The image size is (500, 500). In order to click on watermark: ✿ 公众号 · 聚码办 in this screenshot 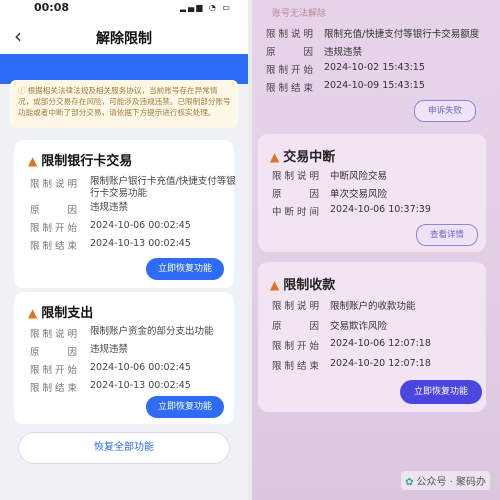, I will do `click(445, 480)`.